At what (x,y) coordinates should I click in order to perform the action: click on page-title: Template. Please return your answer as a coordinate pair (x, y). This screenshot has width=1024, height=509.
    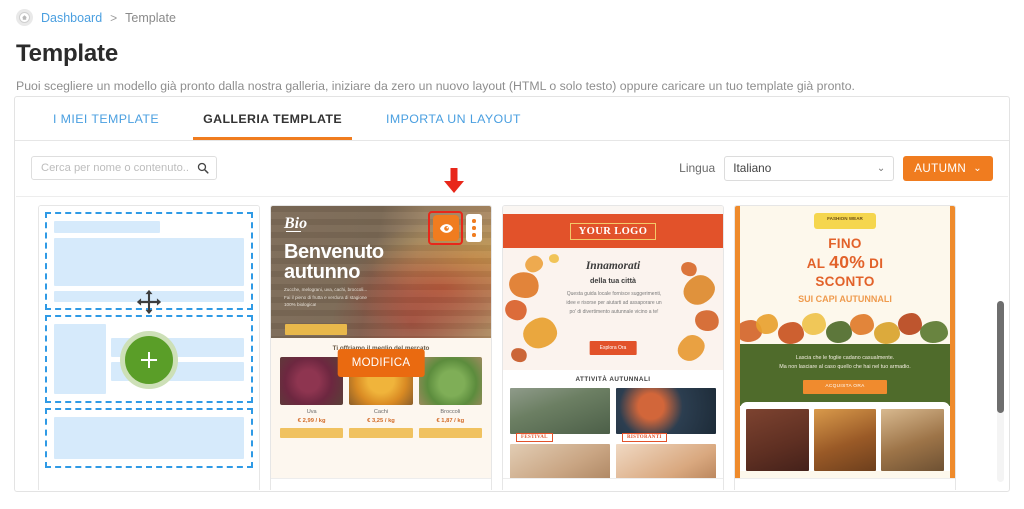
    Looking at the image, I should click on (67, 53).